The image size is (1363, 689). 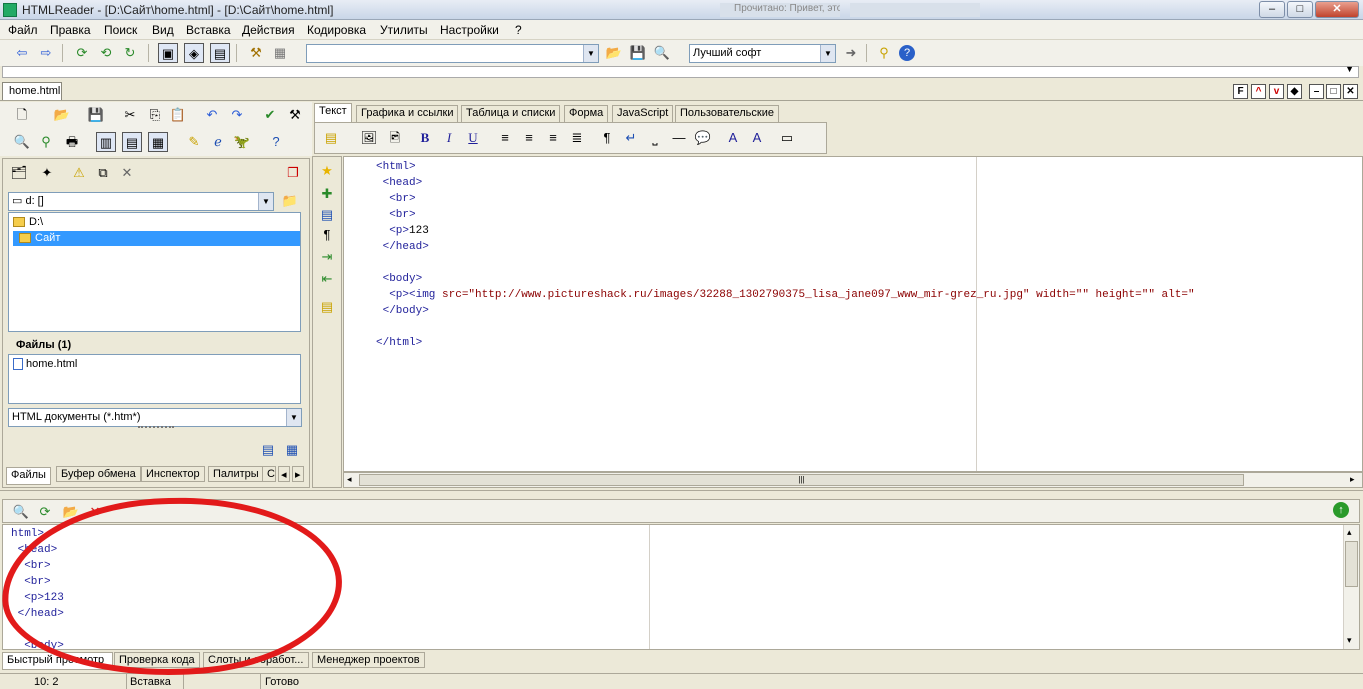 I want to click on url-combobox: ▼, so click(x=452, y=53).